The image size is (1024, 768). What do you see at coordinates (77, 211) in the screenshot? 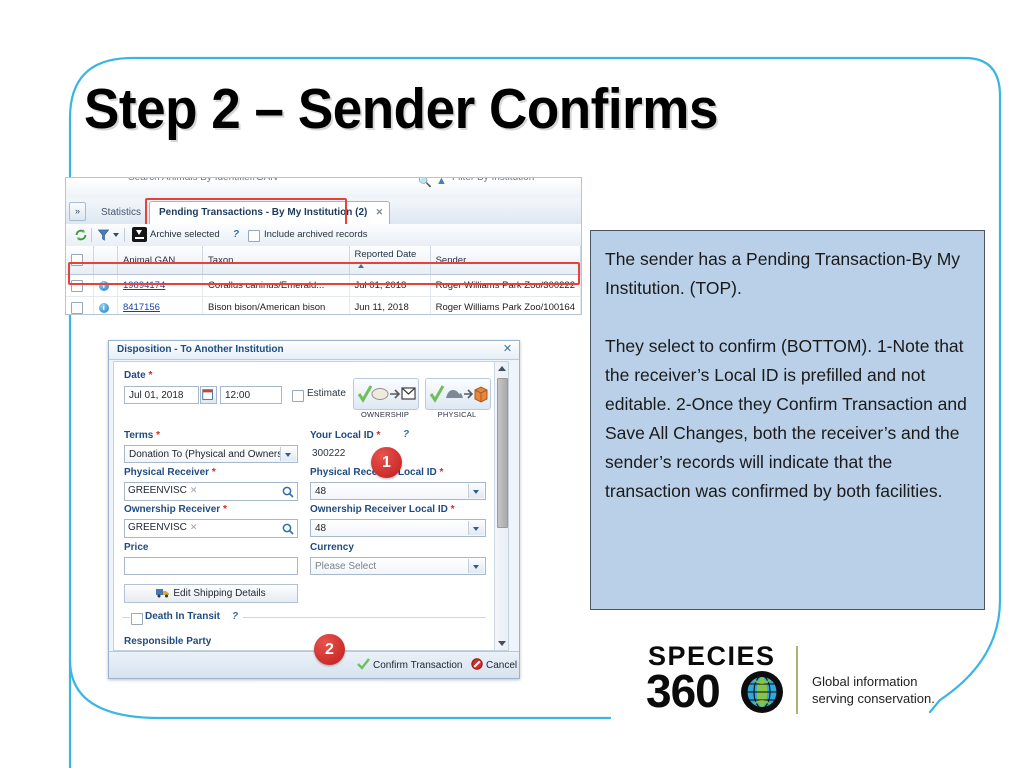
I see `expand-chevron-icon: »` at bounding box center [77, 211].